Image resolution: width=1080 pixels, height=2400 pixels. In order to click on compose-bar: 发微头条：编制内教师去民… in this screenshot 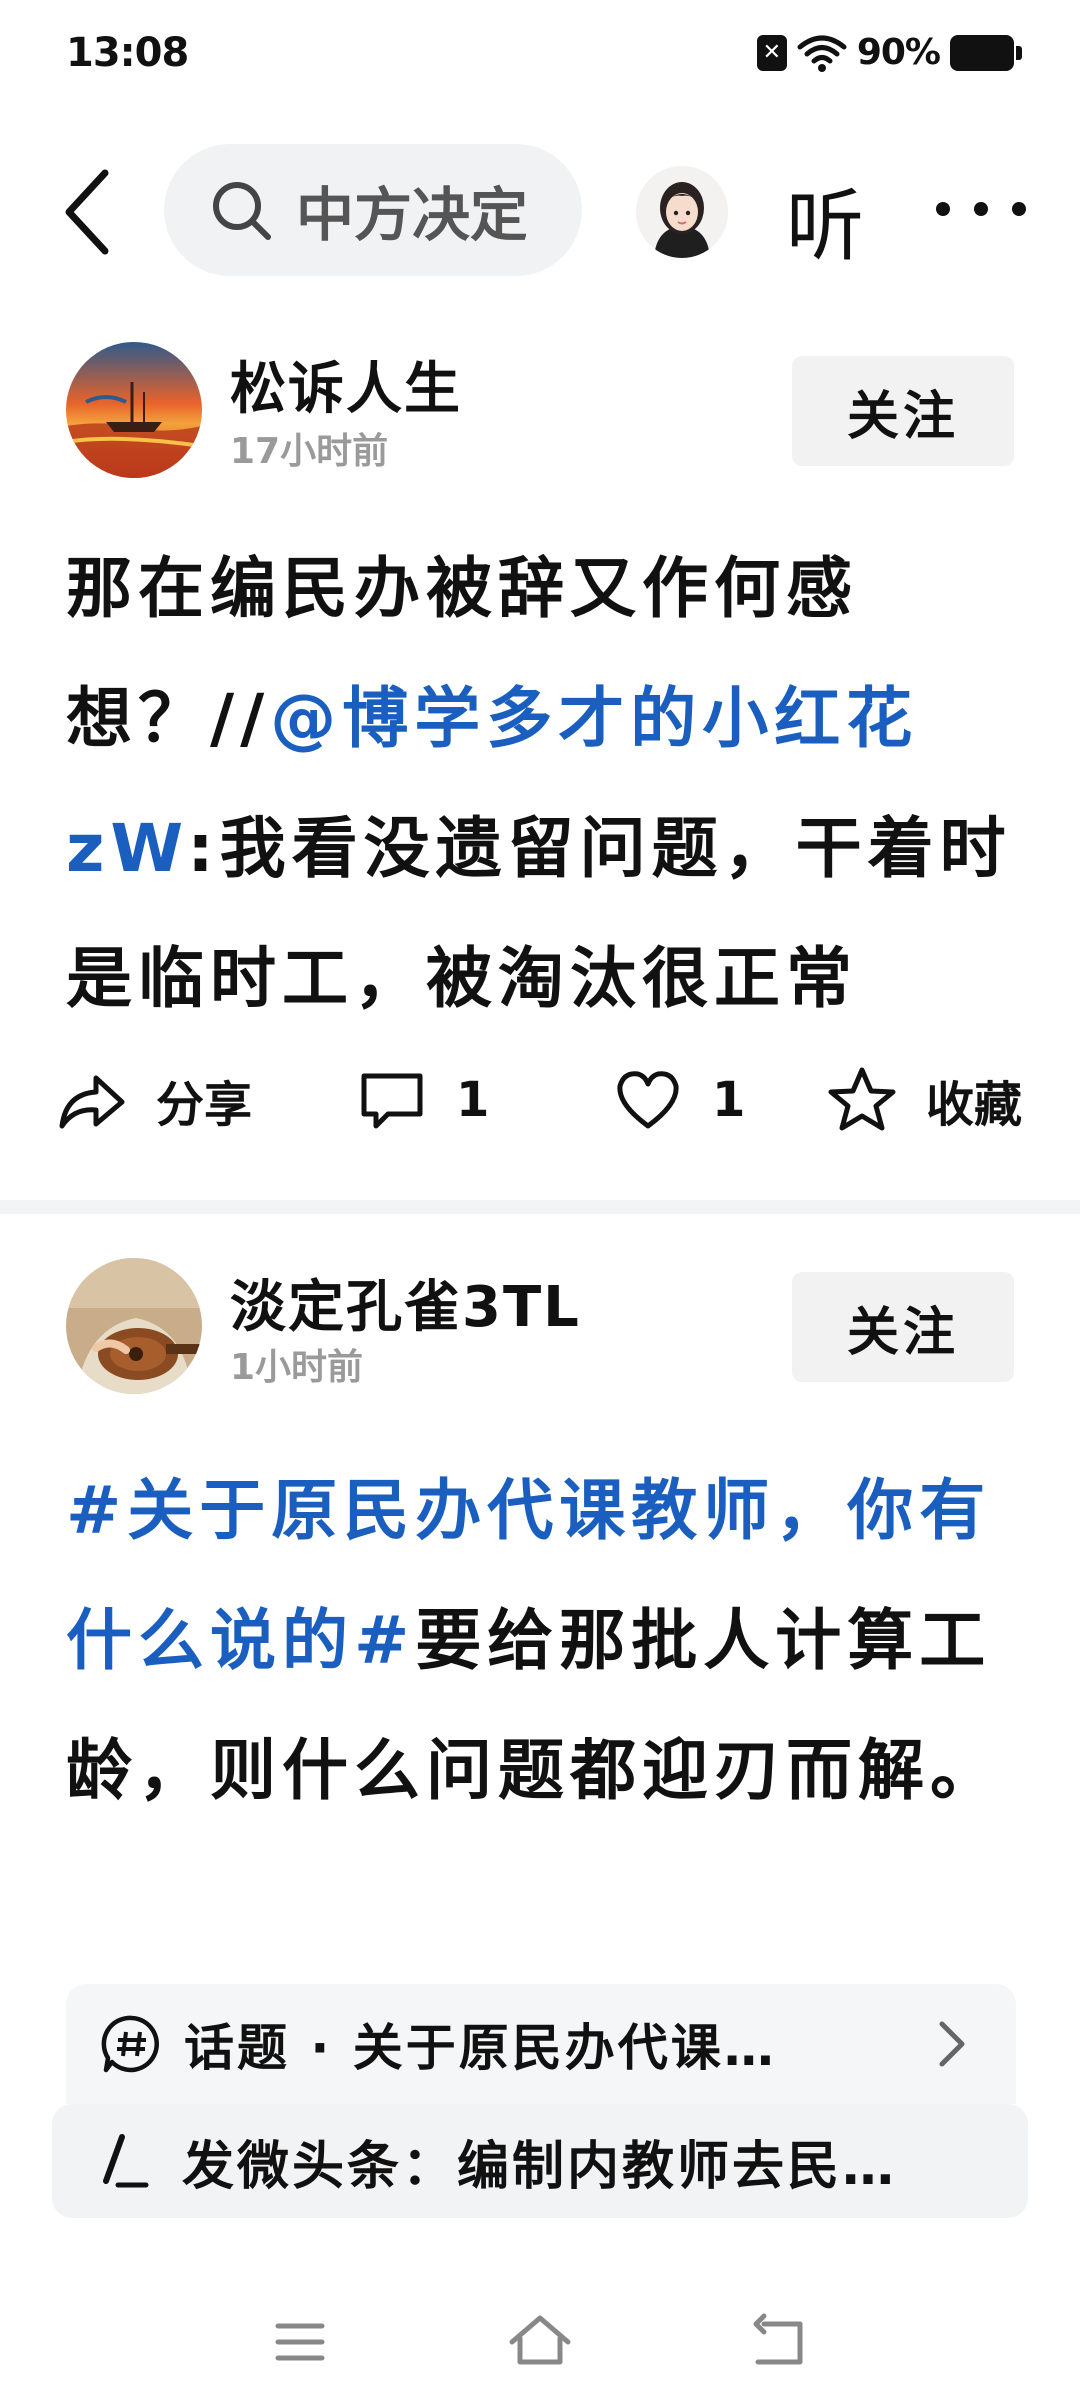, I will do `click(540, 2161)`.